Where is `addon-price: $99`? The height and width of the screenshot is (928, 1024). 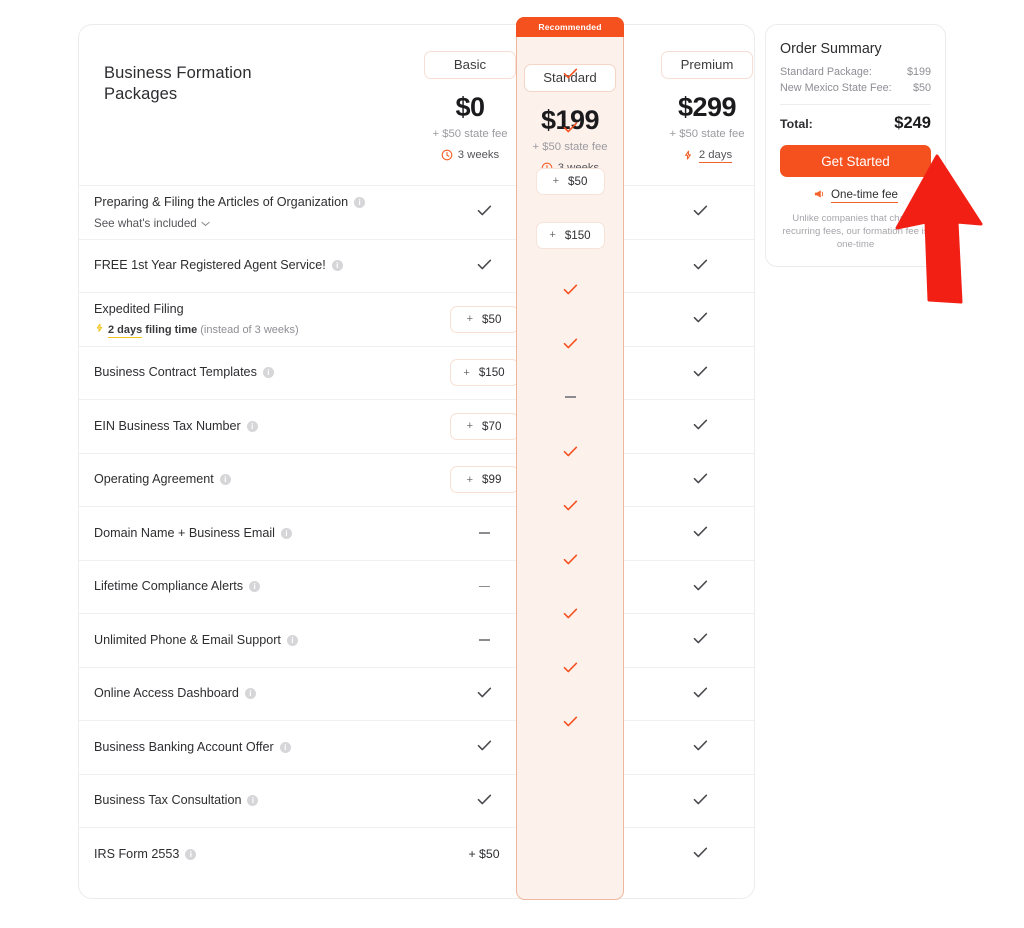 addon-price: $99 is located at coordinates (492, 480).